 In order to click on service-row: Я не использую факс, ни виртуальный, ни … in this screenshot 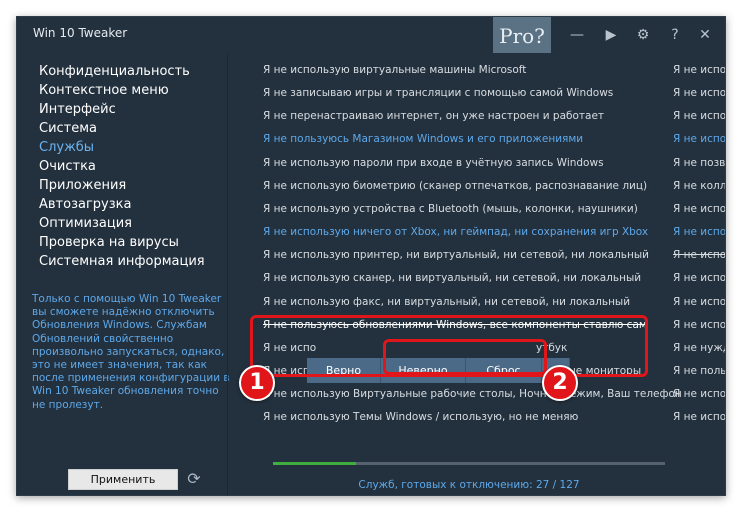, I will do `click(477, 302)`.